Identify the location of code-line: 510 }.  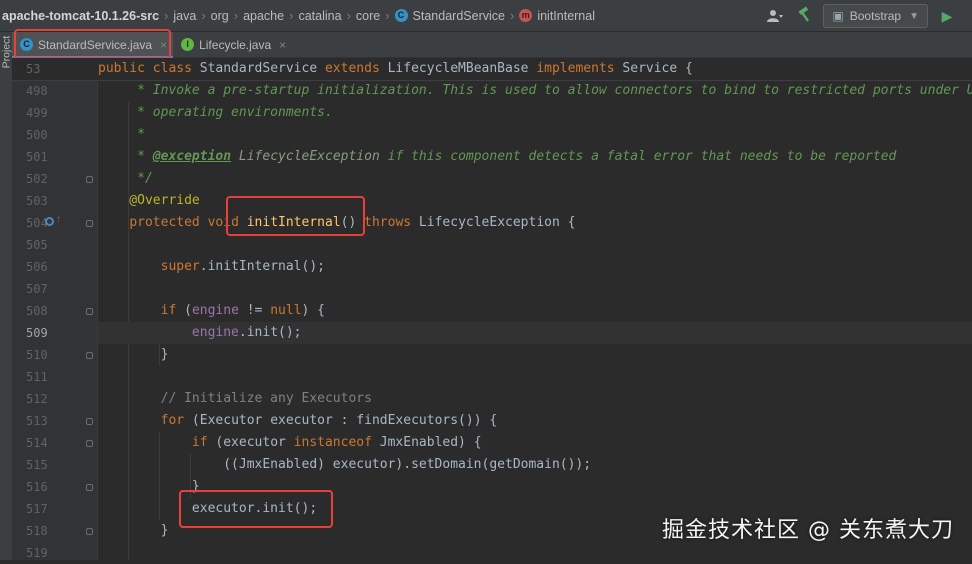
(492, 355).